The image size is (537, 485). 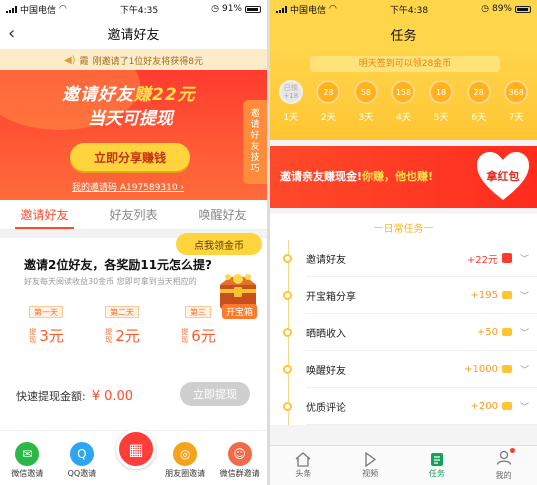 I want to click on share-label: 微信群邀请, so click(x=239, y=473).